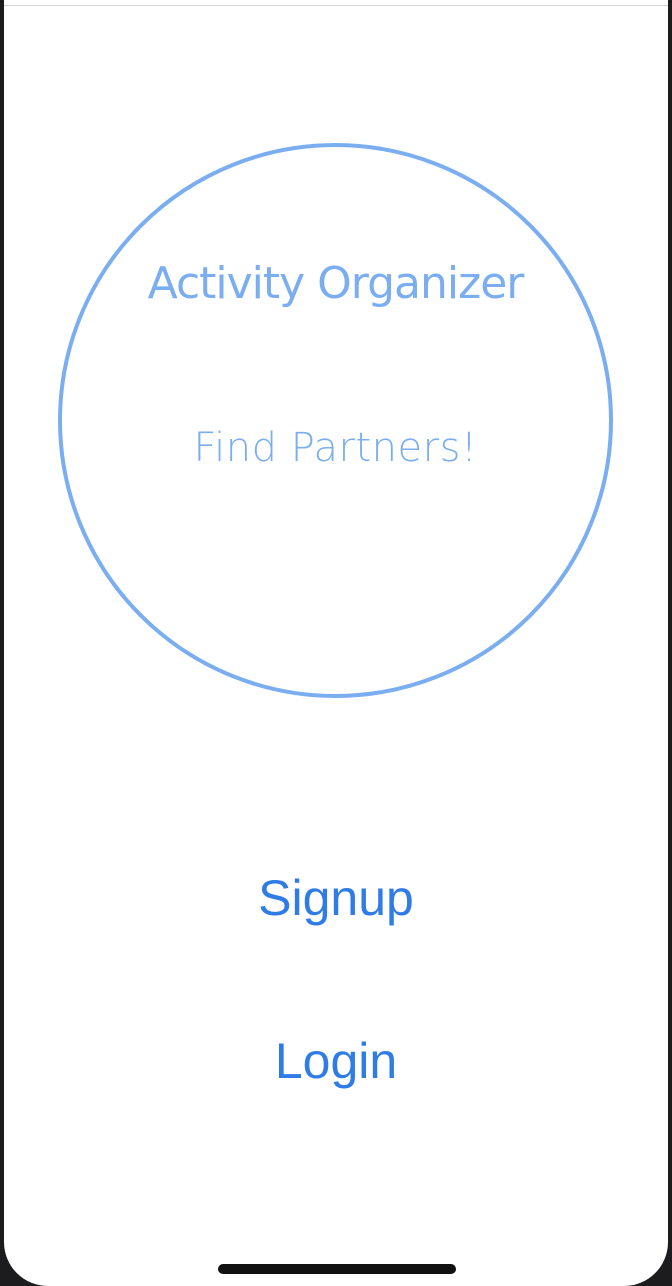  What do you see at coordinates (335, 448) in the screenshot?
I see `app-tagline: Find Partners!` at bounding box center [335, 448].